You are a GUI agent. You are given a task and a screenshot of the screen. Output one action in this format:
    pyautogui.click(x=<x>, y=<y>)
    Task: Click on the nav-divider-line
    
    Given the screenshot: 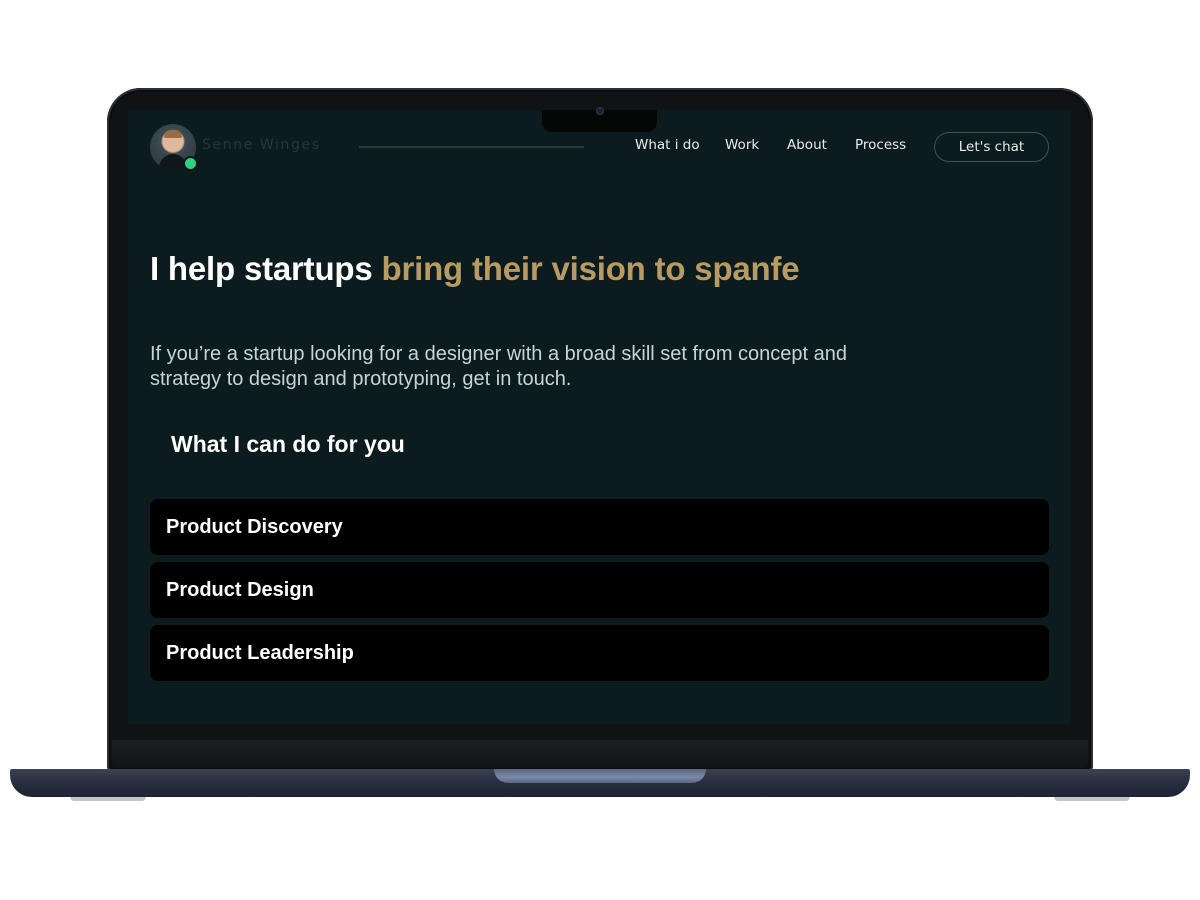 What is the action you would take?
    pyautogui.click(x=471, y=147)
    